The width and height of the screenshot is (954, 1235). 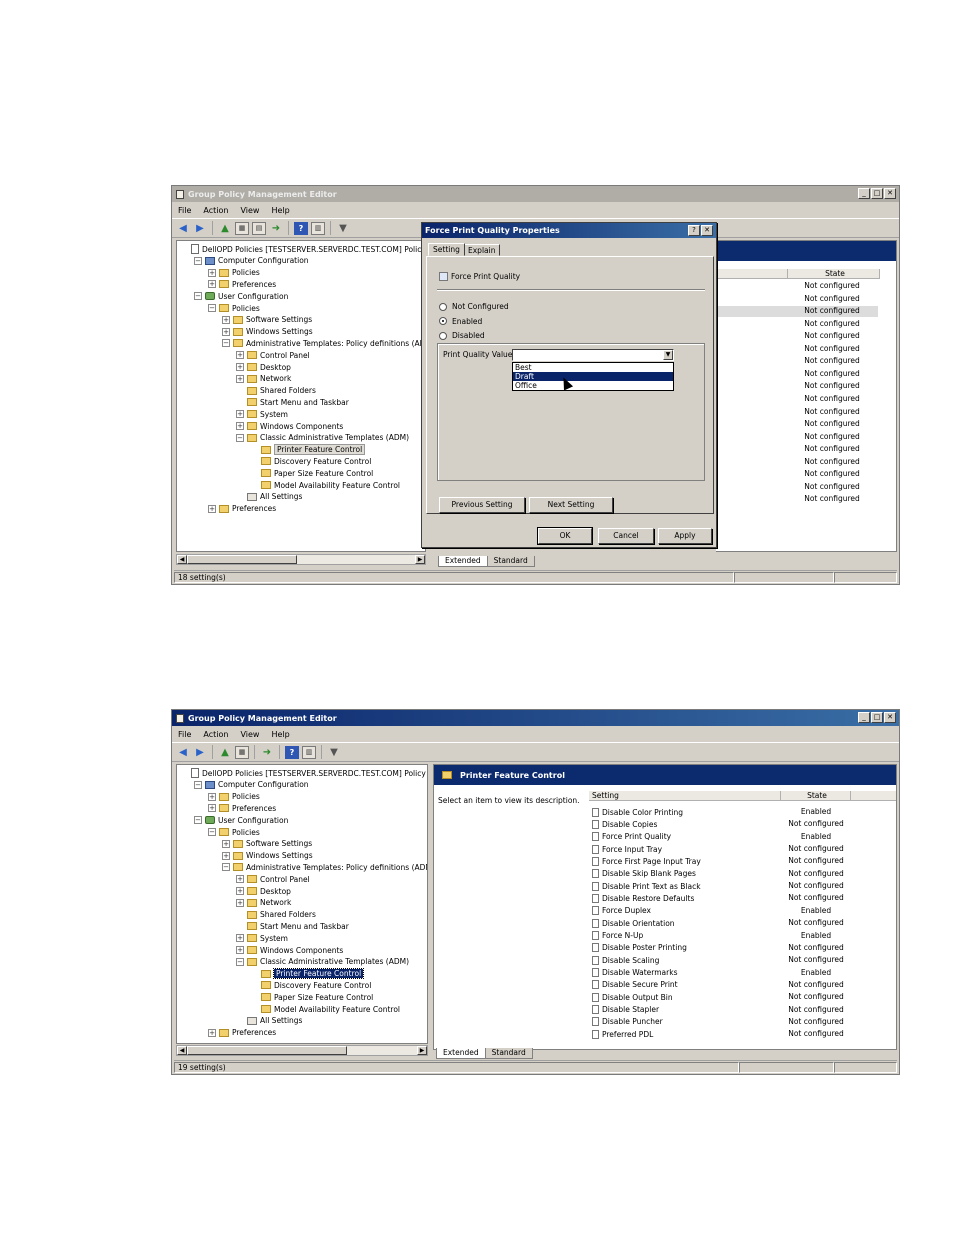 I want to click on policy-row: Disable Output Bin, so click(x=632, y=997).